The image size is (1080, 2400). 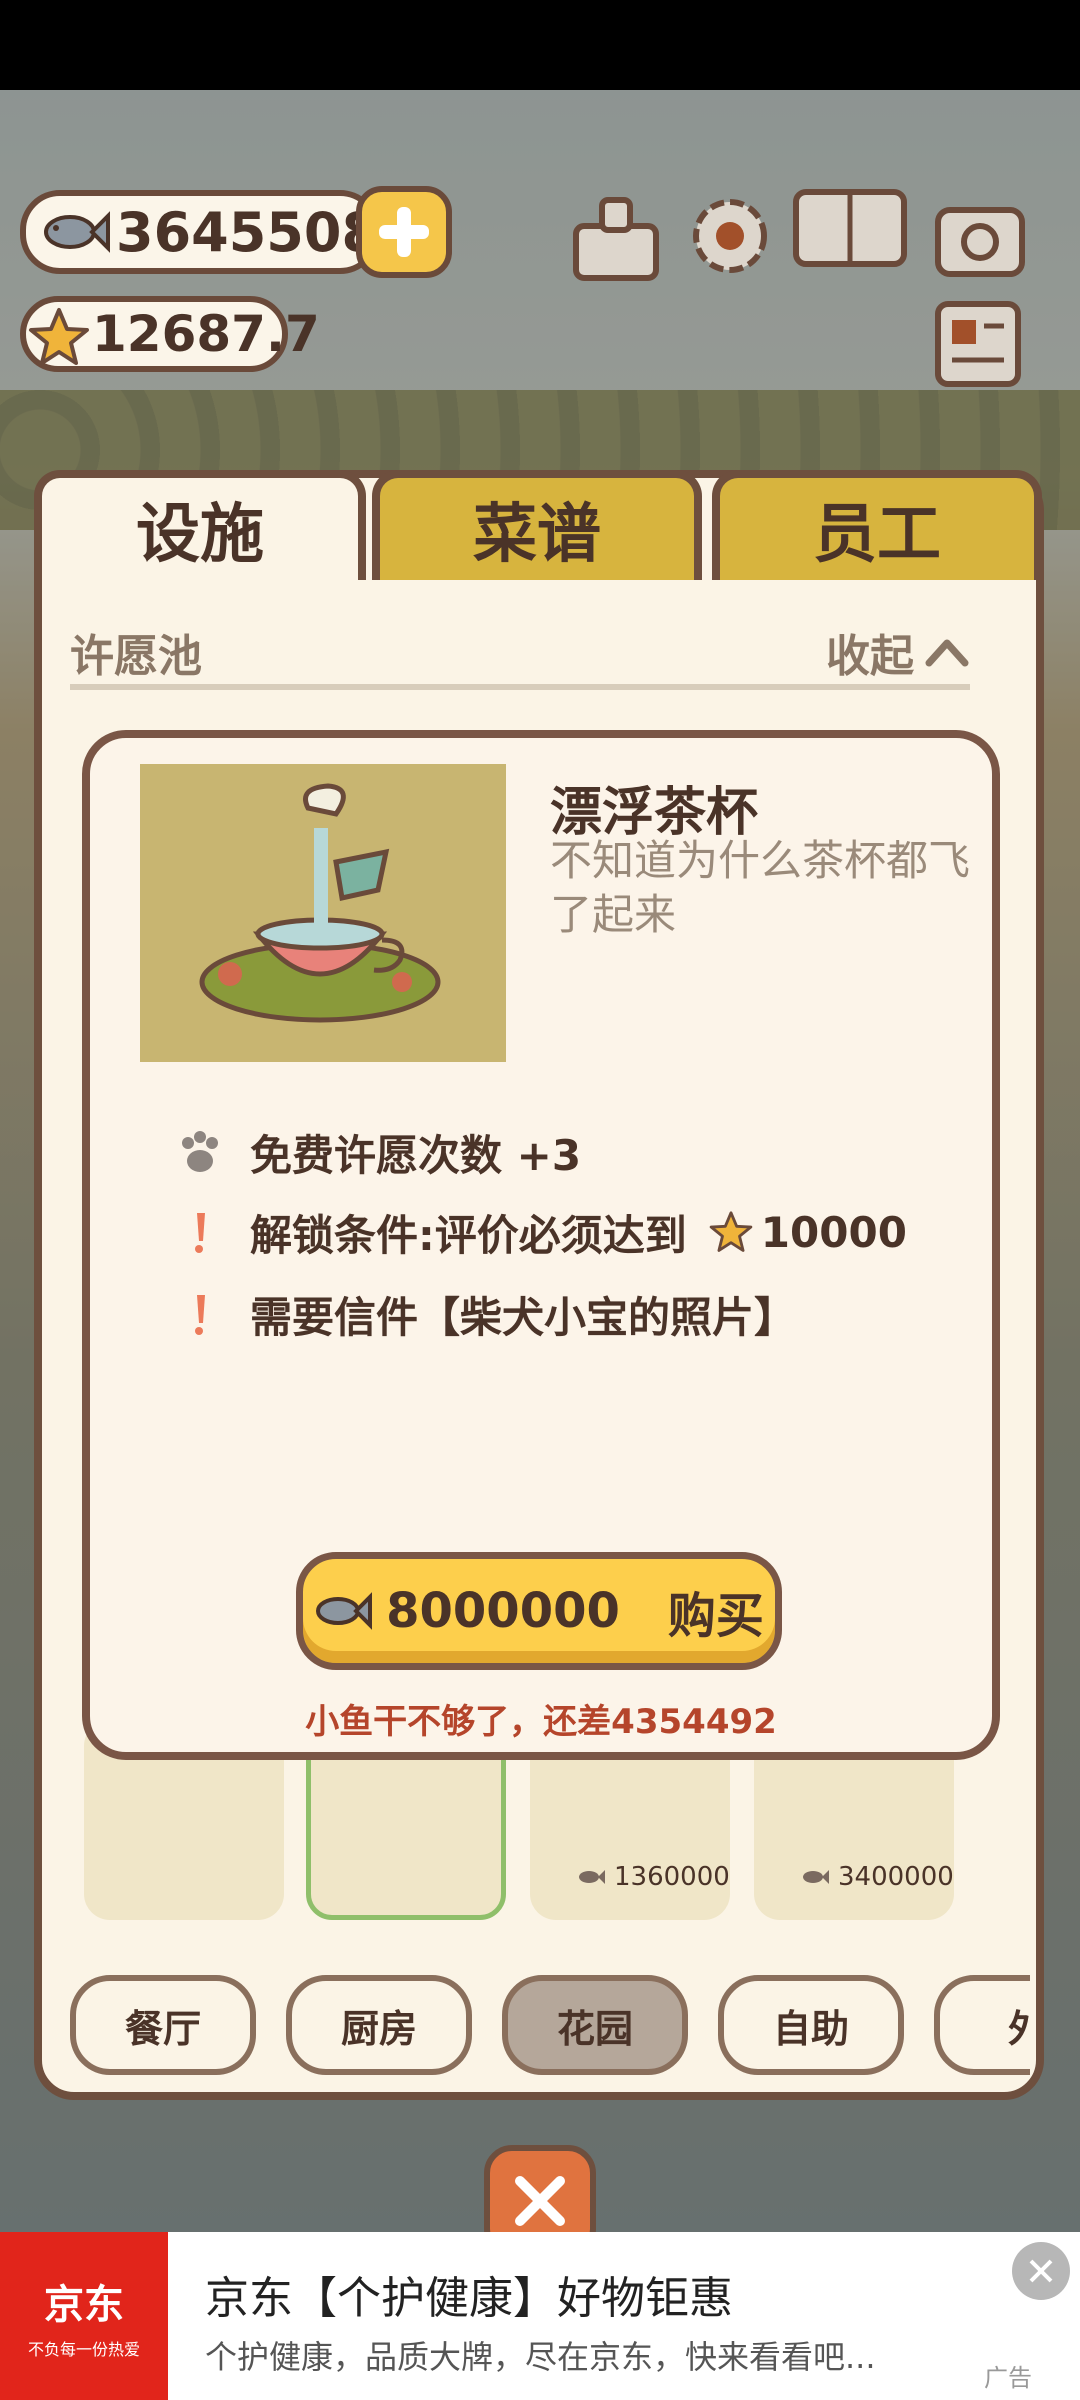 What do you see at coordinates (715, 1616) in the screenshot?
I see `buy-label: 购买` at bounding box center [715, 1616].